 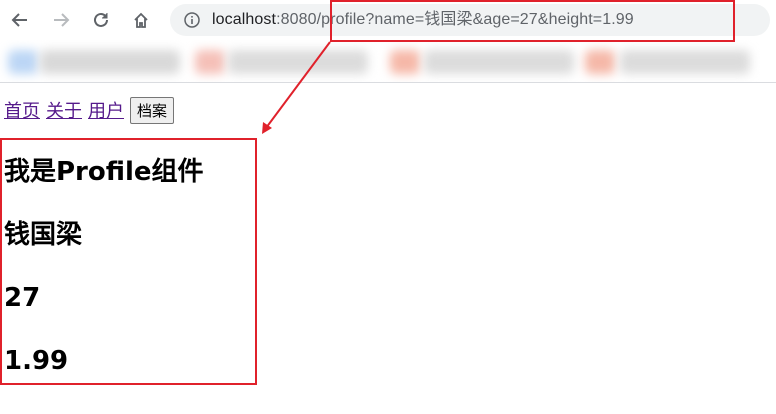 I want to click on router-nav: 首页 关于 用户 档案, so click(x=89, y=110).